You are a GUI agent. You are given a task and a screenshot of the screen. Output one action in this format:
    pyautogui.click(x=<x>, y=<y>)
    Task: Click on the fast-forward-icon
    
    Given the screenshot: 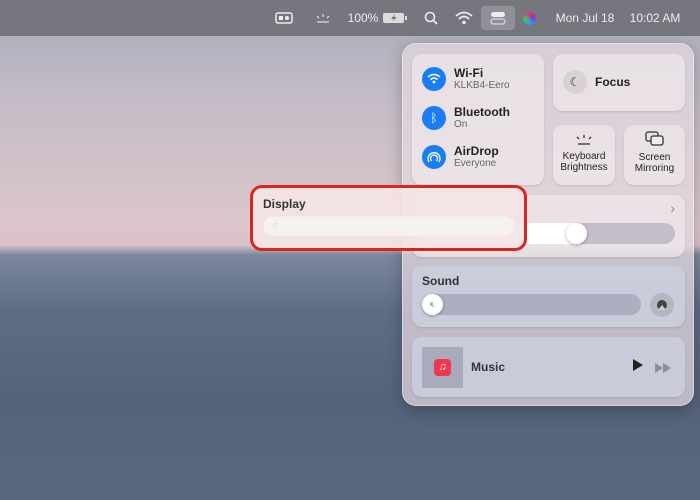 What is the action you would take?
    pyautogui.click(x=663, y=369)
    